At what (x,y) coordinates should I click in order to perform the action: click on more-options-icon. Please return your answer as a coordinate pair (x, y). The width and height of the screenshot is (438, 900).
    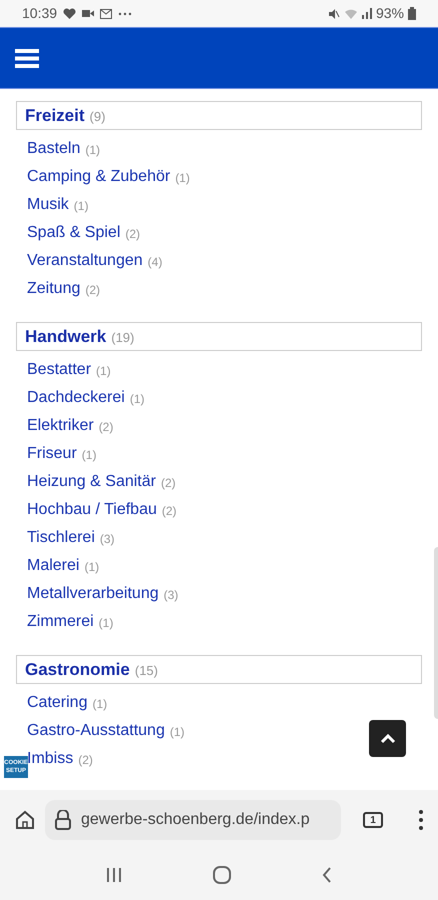
    Looking at the image, I should click on (421, 820).